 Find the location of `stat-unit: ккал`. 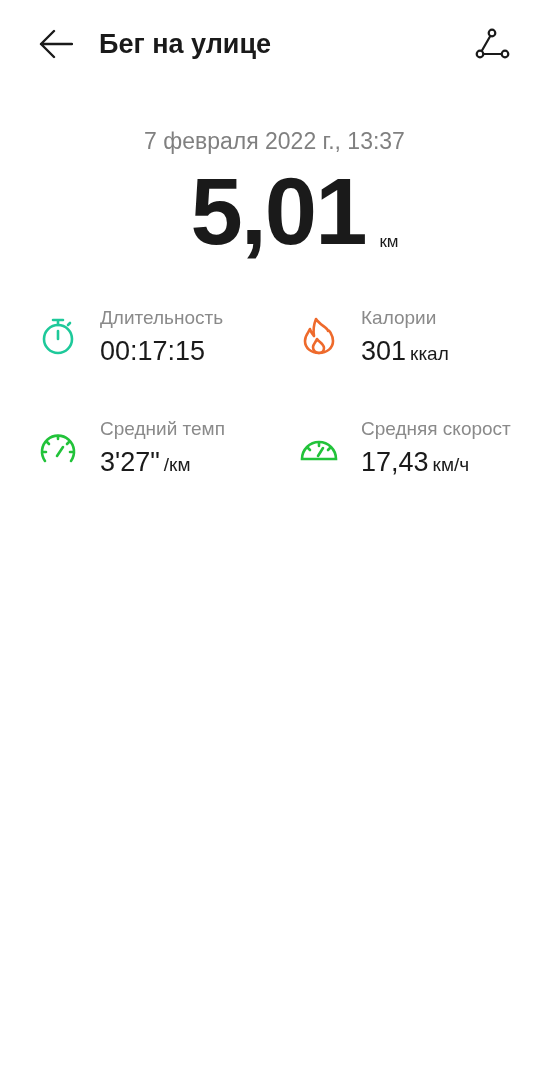

stat-unit: ккал is located at coordinates (429, 353).